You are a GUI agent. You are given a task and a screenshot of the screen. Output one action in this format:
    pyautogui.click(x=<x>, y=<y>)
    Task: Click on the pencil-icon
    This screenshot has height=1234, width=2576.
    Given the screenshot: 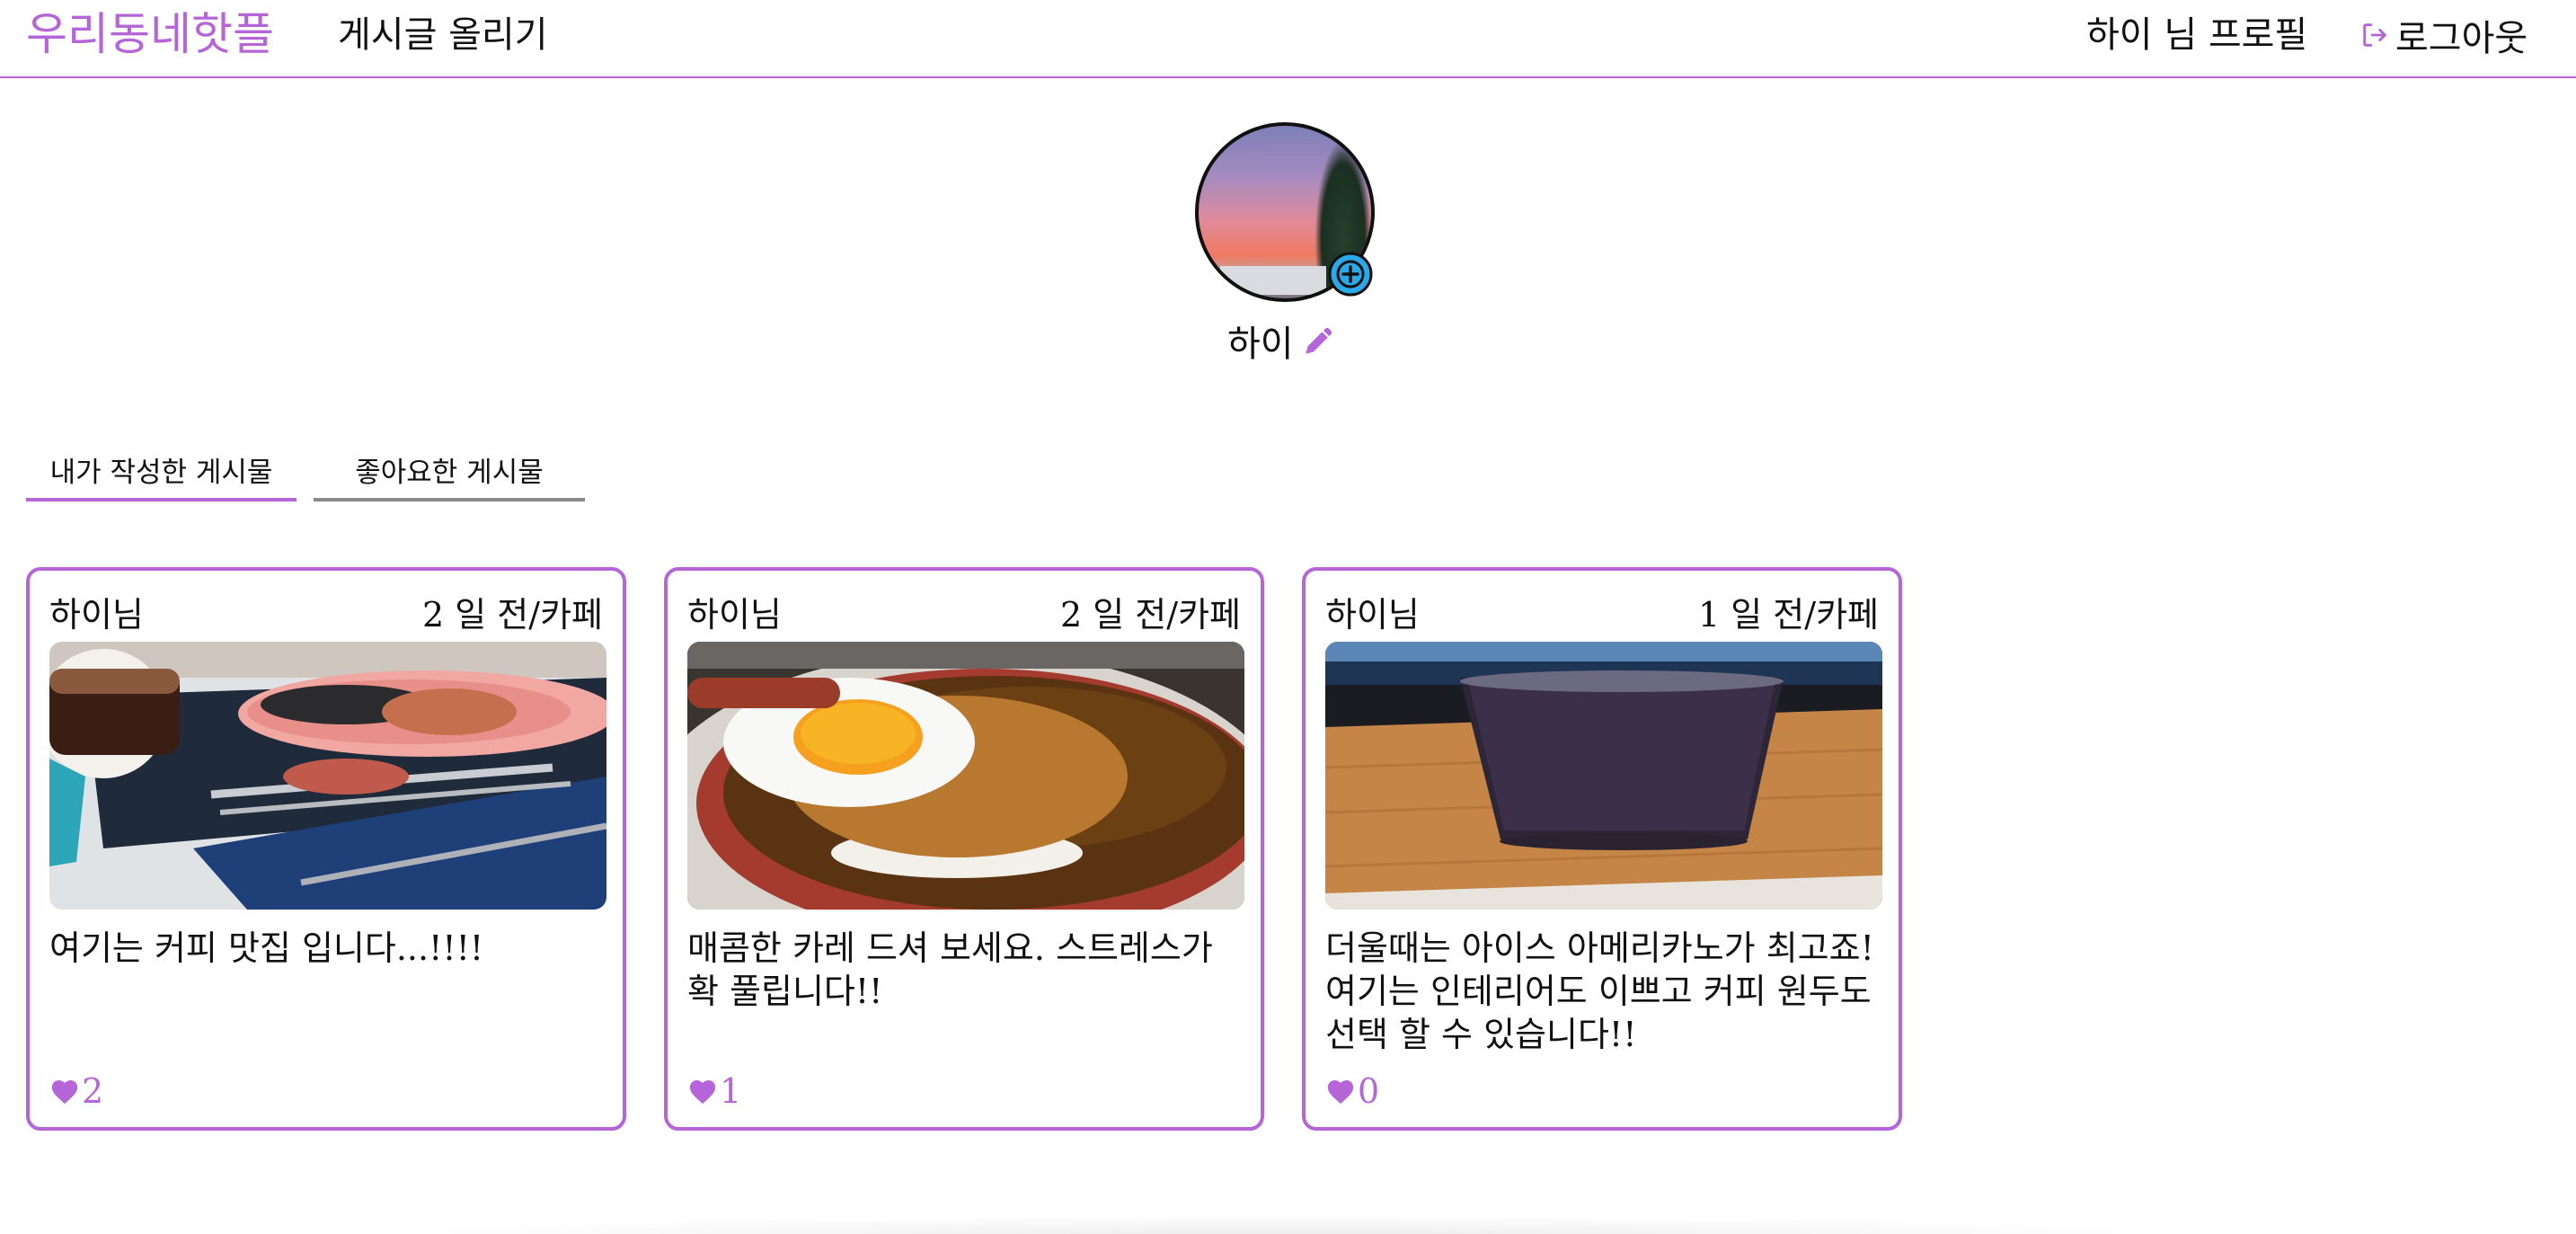 What is the action you would take?
    pyautogui.click(x=1319, y=340)
    